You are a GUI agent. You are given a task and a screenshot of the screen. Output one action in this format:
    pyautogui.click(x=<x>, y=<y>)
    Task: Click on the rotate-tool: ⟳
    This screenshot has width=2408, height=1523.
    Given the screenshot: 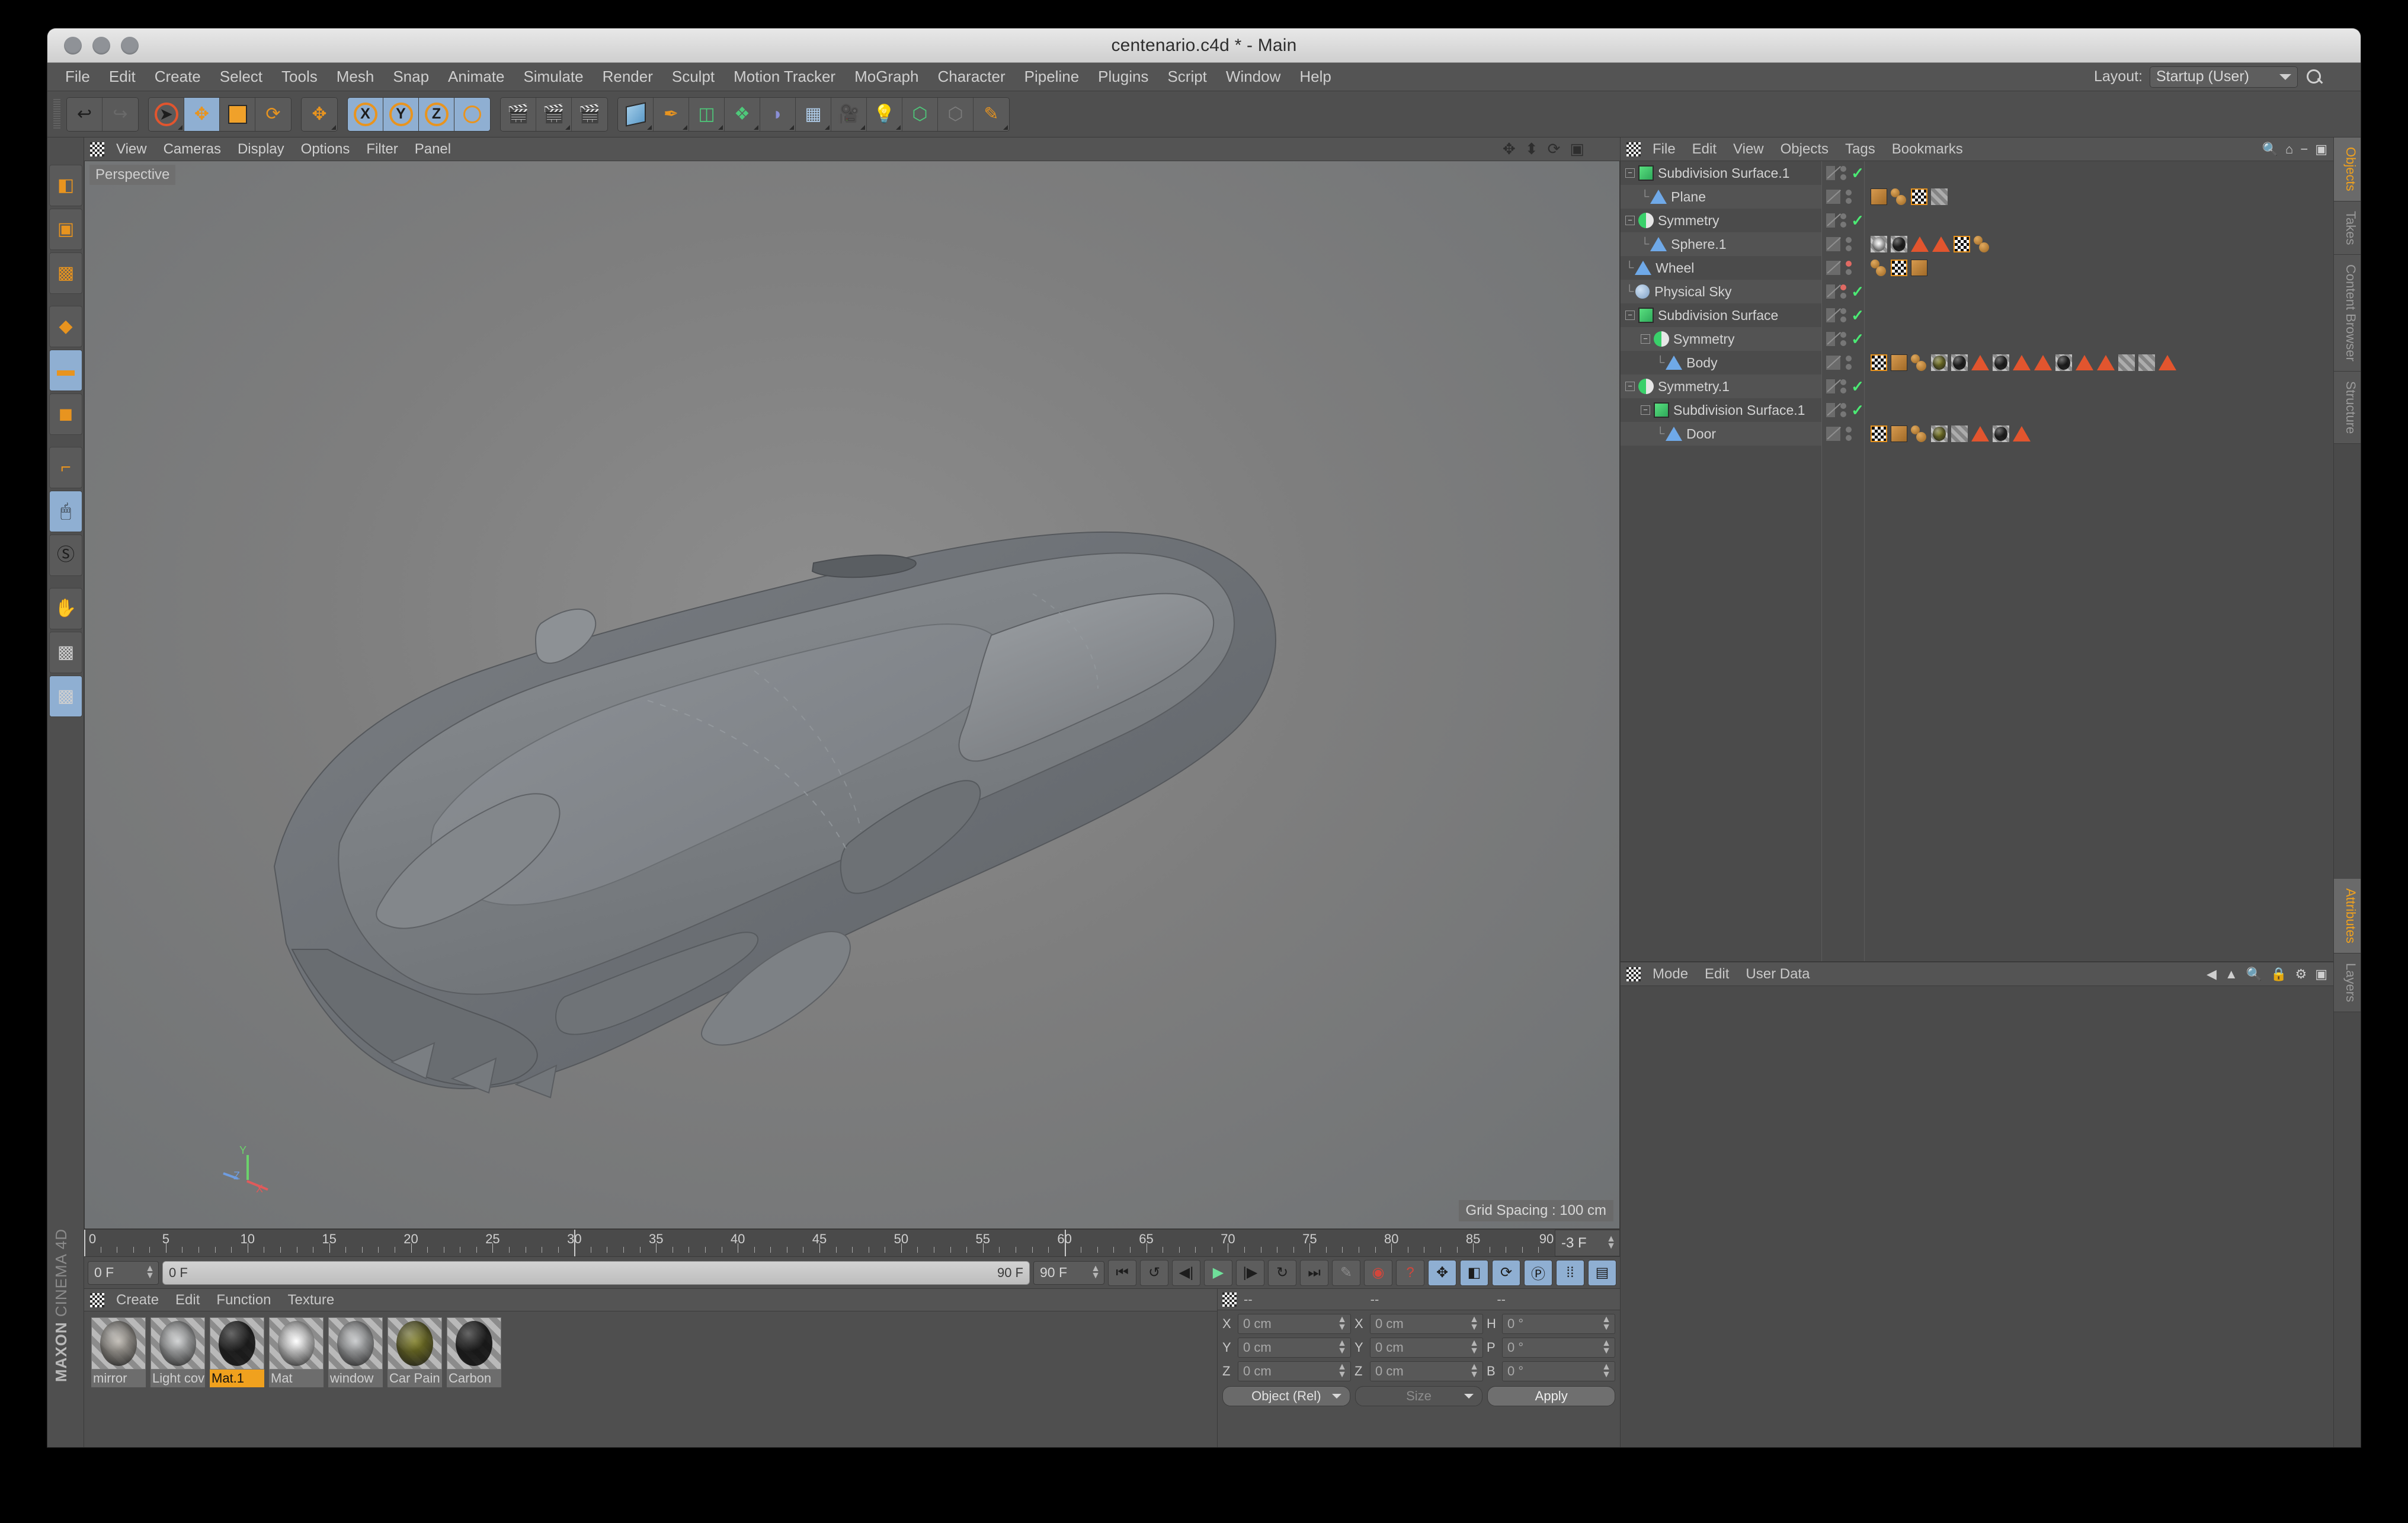 What is the action you would take?
    pyautogui.click(x=273, y=114)
    